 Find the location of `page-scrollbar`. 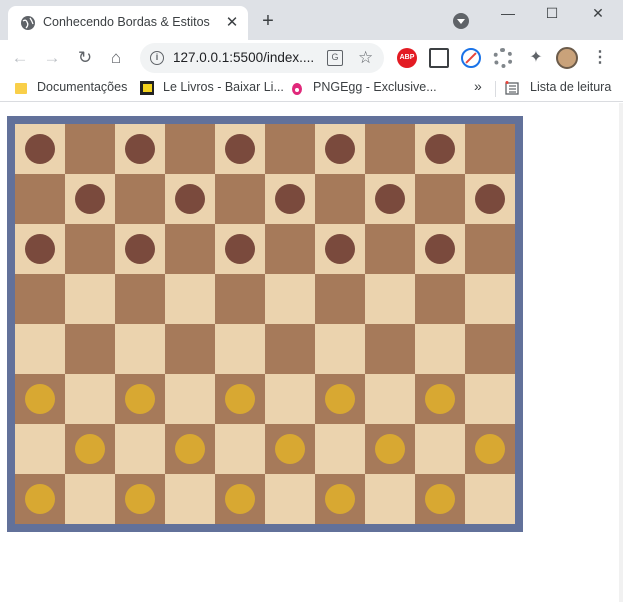

page-scrollbar is located at coordinates (621, 352).